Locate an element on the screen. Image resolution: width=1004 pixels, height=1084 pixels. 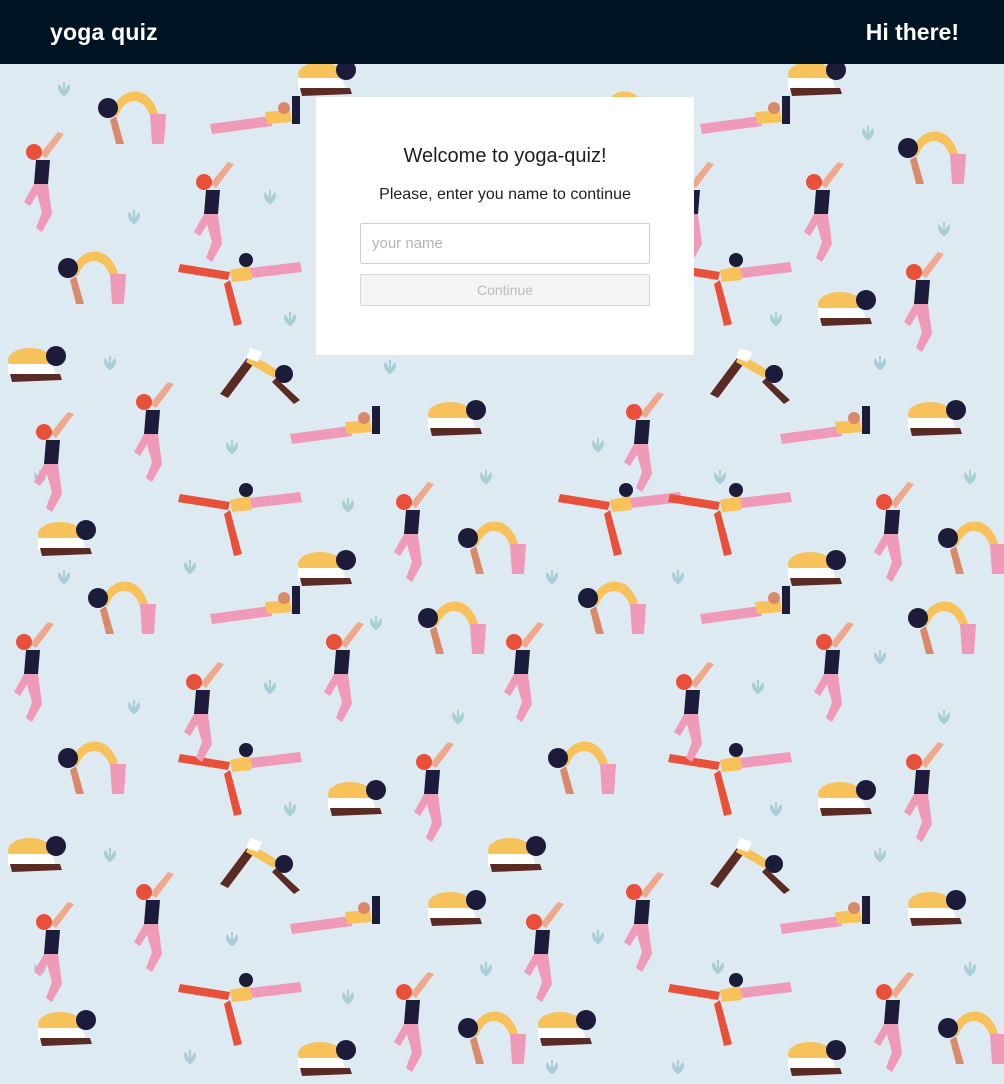
app-title: yoga quiz is located at coordinates (104, 32).